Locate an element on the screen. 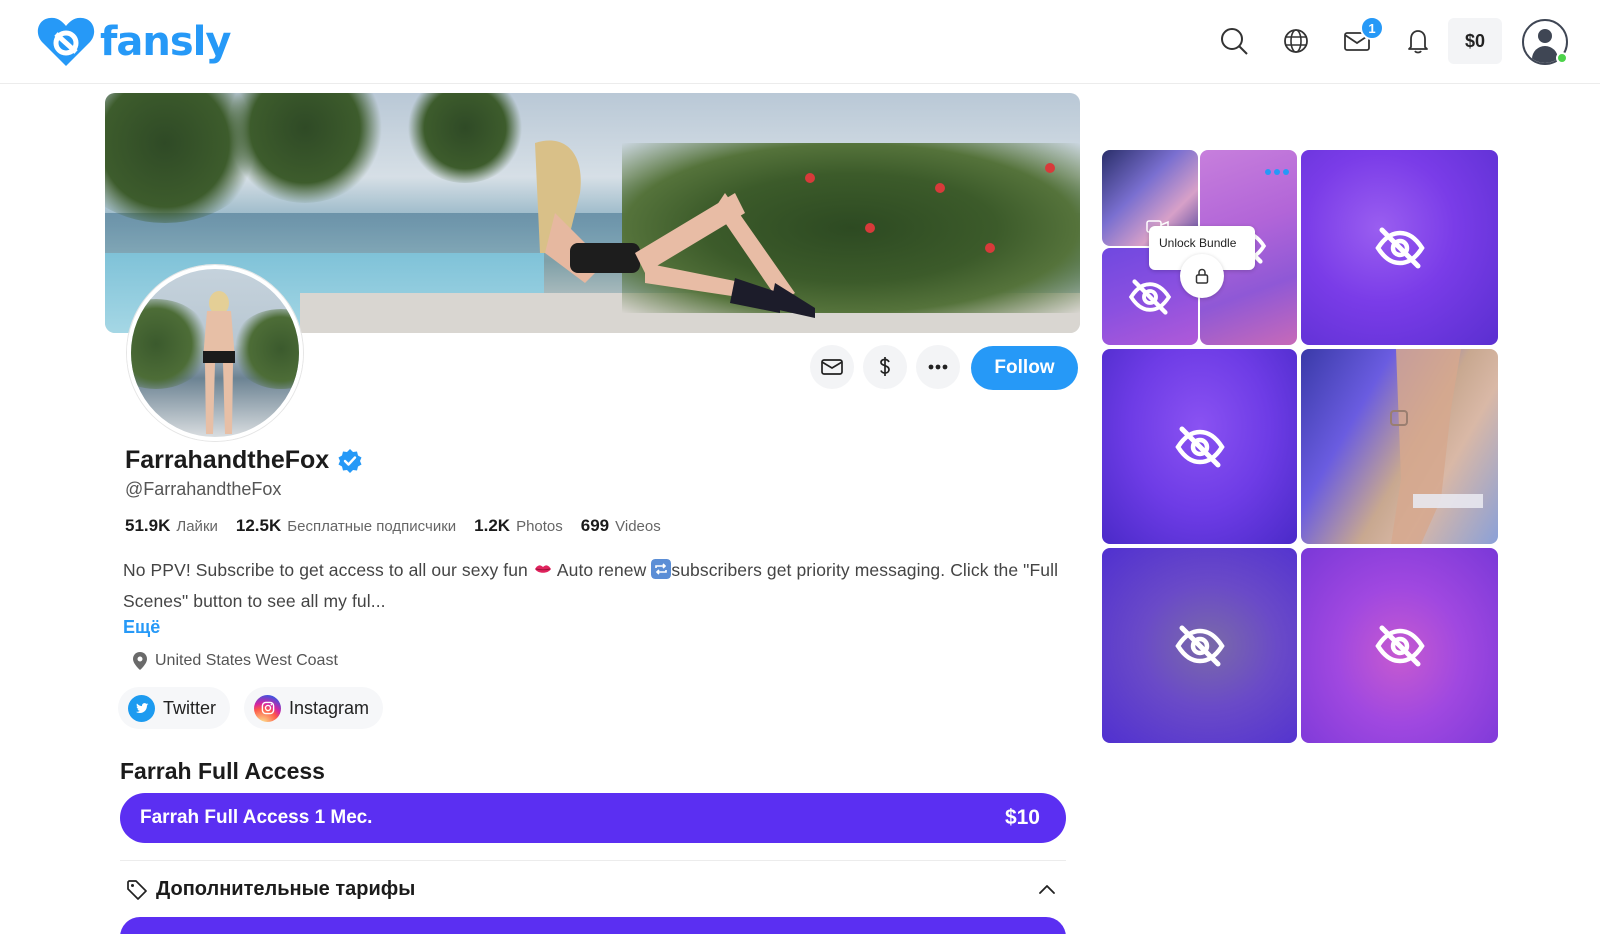  follow-button: Follow is located at coordinates (1024, 368).